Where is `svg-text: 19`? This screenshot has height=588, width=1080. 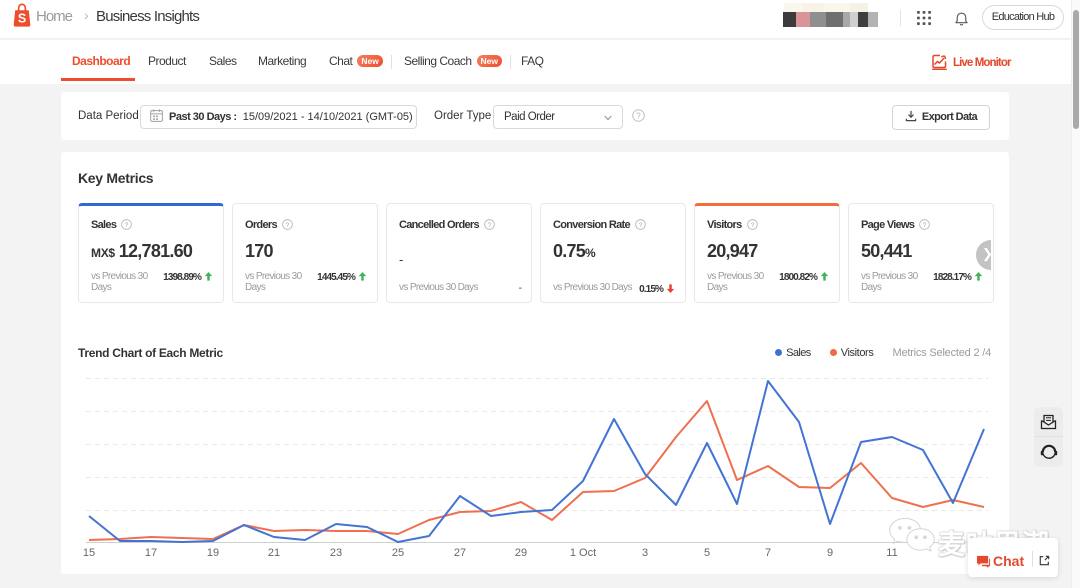
svg-text: 19 is located at coordinates (213, 553).